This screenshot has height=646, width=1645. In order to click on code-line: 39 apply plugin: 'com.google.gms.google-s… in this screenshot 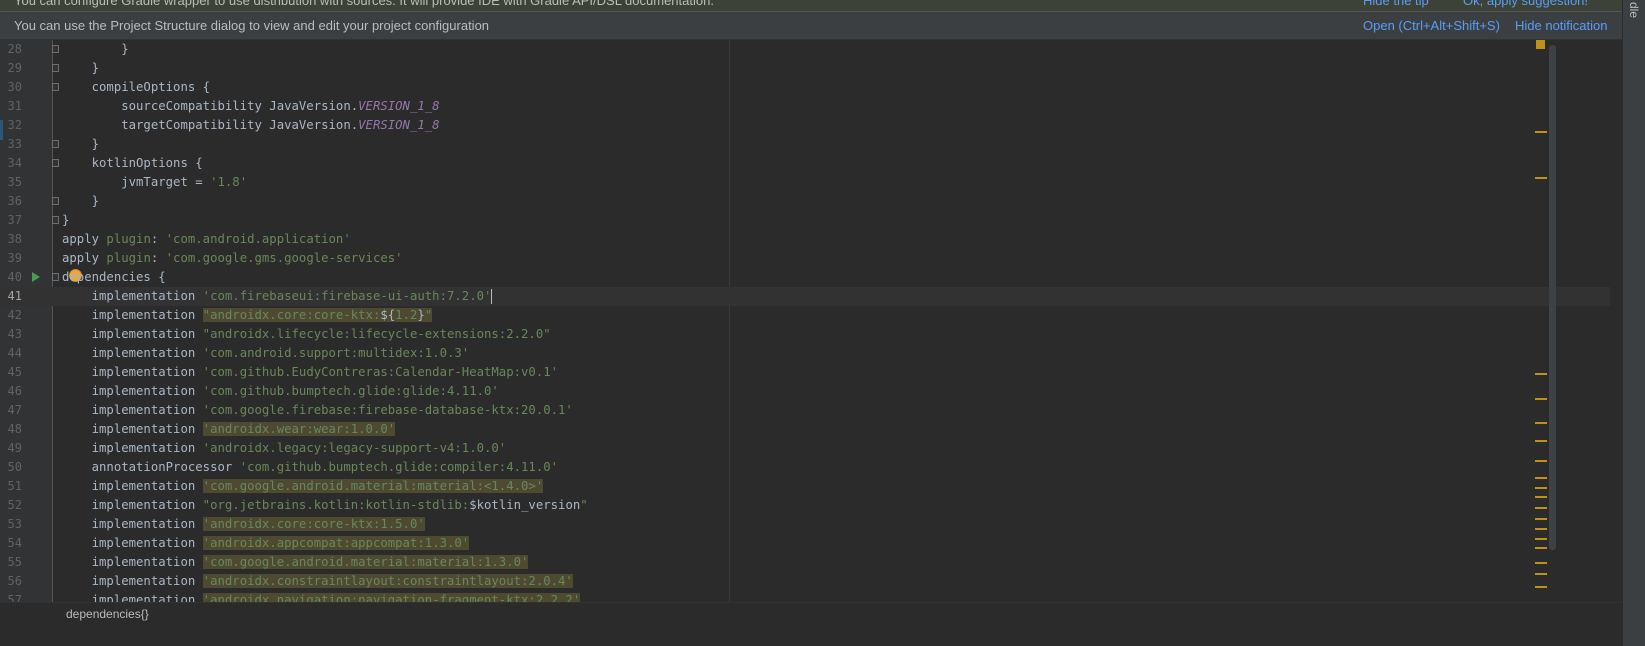, I will do `click(805, 258)`.